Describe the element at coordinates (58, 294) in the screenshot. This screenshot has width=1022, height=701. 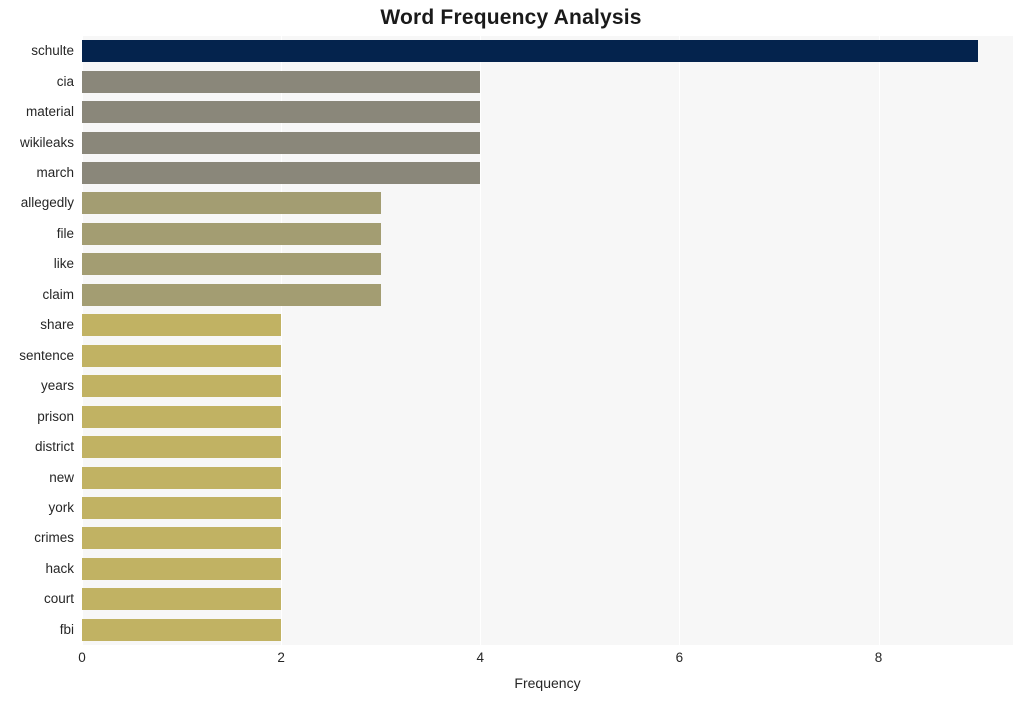
I see `y-tick-label-claim: claim` at that location.